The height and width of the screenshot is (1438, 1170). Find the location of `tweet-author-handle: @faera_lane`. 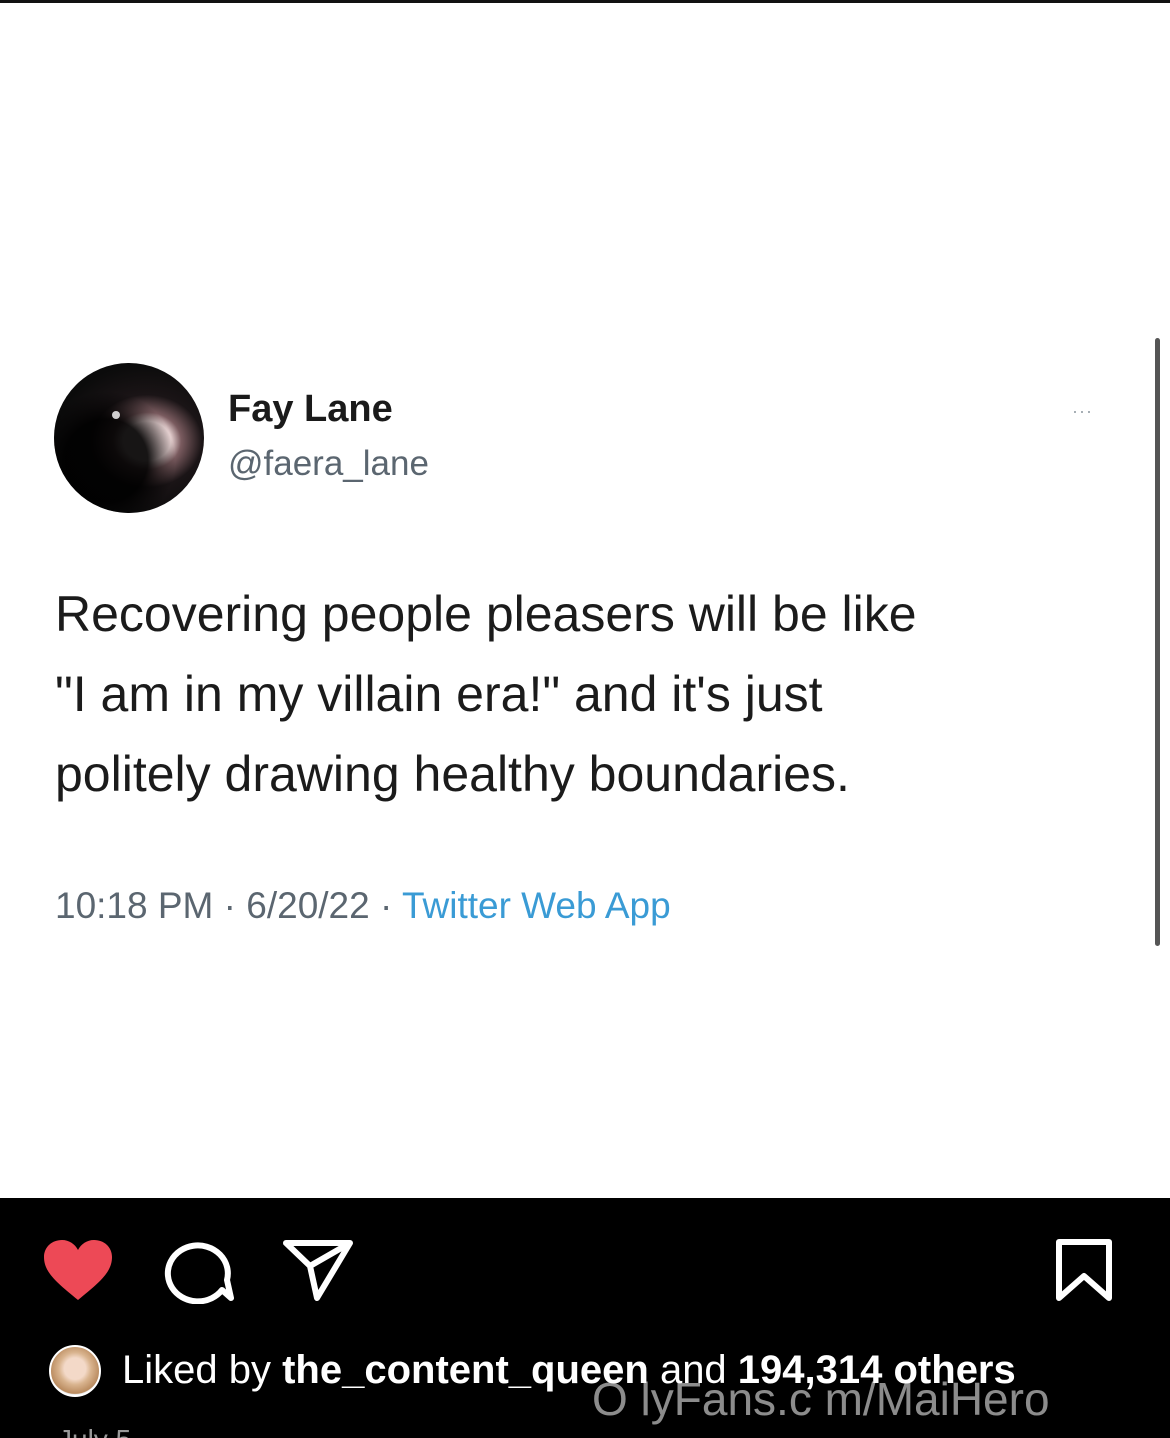

tweet-author-handle: @faera_lane is located at coordinates (328, 463).